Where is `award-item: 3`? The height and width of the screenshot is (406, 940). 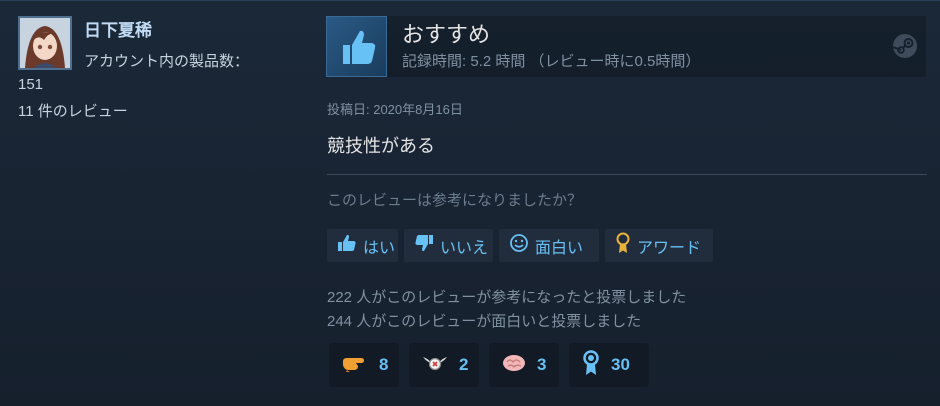 award-item: 3 is located at coordinates (524, 365).